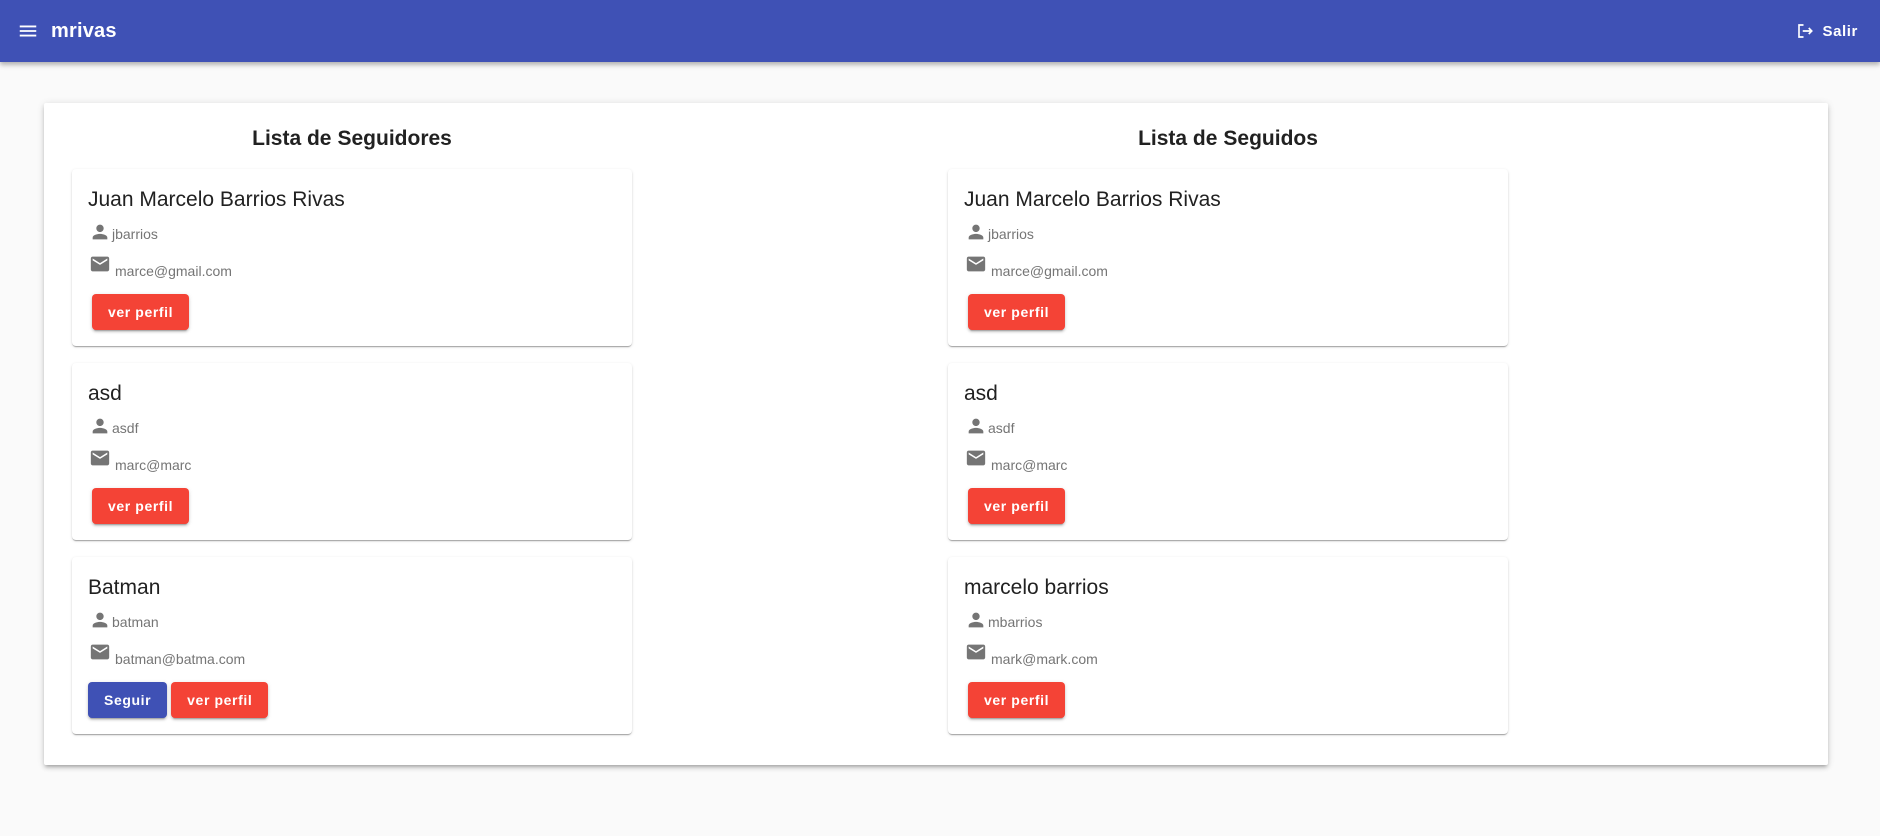 Image resolution: width=1880 pixels, height=836 pixels. Describe the element at coordinates (940, 31) in the screenshot. I see `top-toolbar: mrivas Salir` at that location.